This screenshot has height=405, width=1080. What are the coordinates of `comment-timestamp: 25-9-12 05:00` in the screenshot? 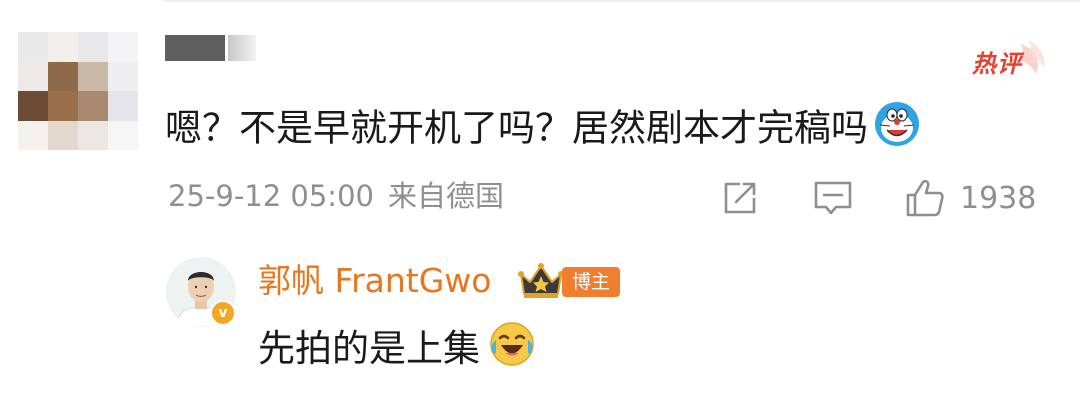 It's located at (271, 196).